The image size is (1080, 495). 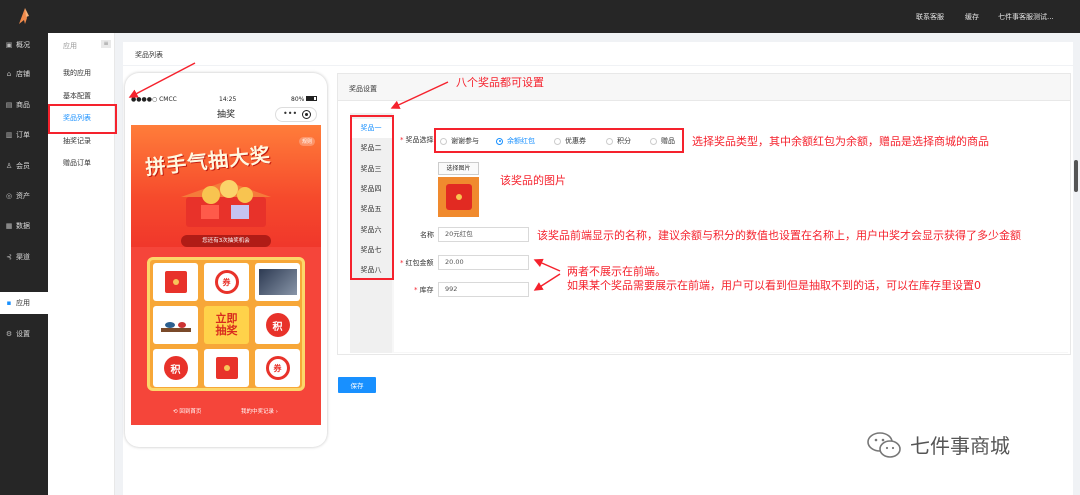 What do you see at coordinates (307, 141) in the screenshot?
I see `rule-button: 规则` at bounding box center [307, 141].